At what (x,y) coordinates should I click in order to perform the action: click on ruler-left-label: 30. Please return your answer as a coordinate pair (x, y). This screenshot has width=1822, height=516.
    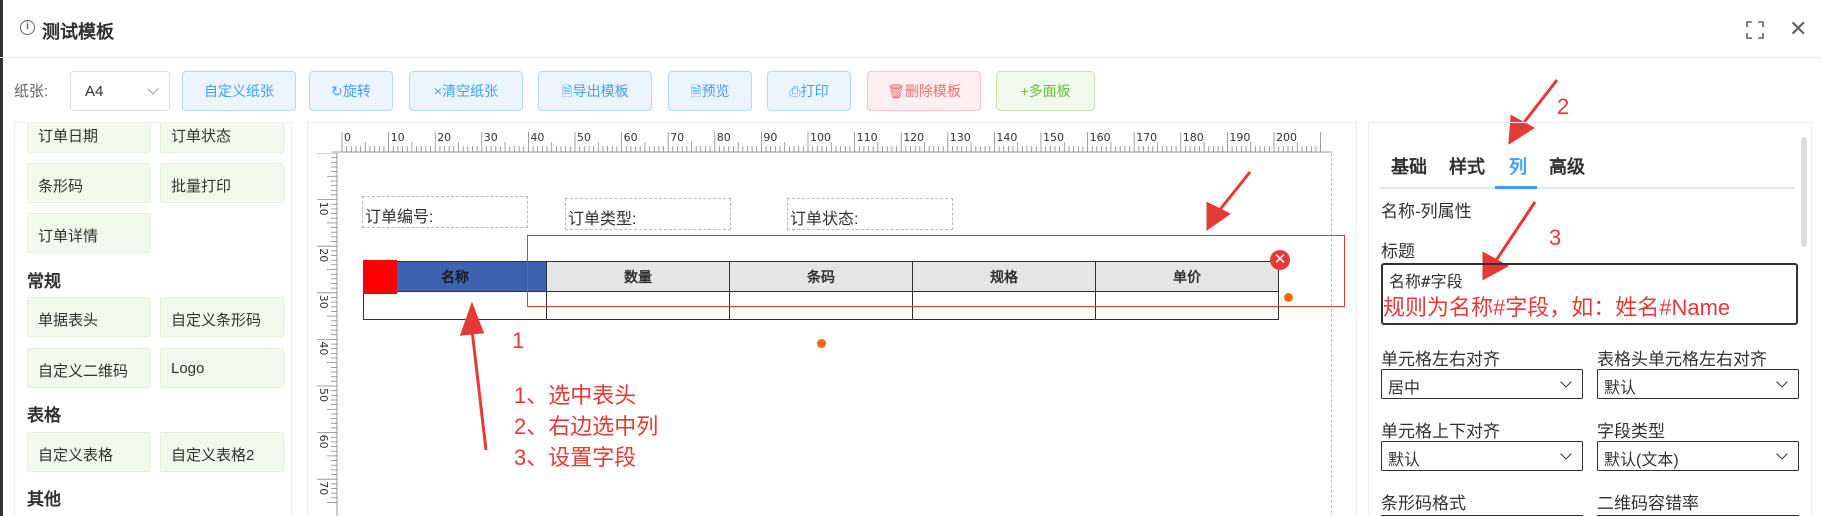
    Looking at the image, I should click on (323, 302).